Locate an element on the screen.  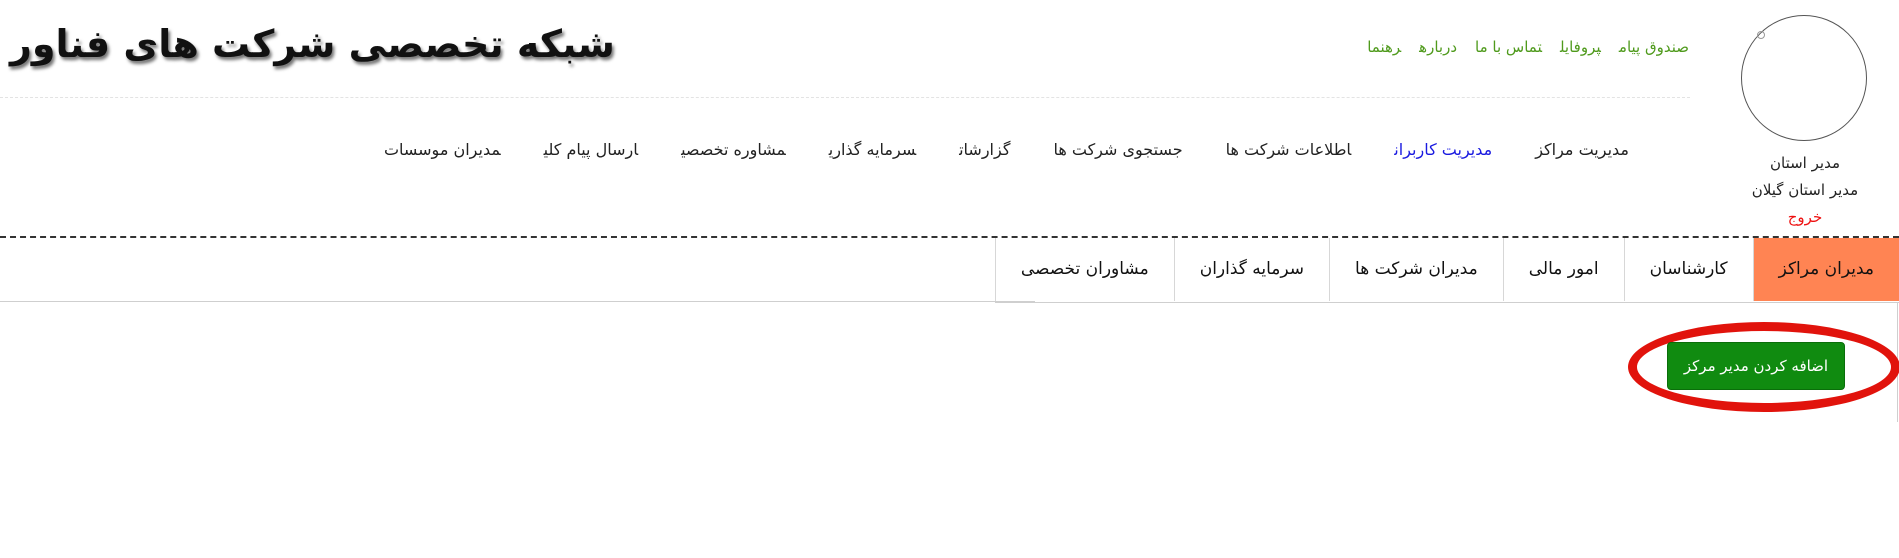
nav-investment: سرمایه گذاری is located at coordinates (872, 149).